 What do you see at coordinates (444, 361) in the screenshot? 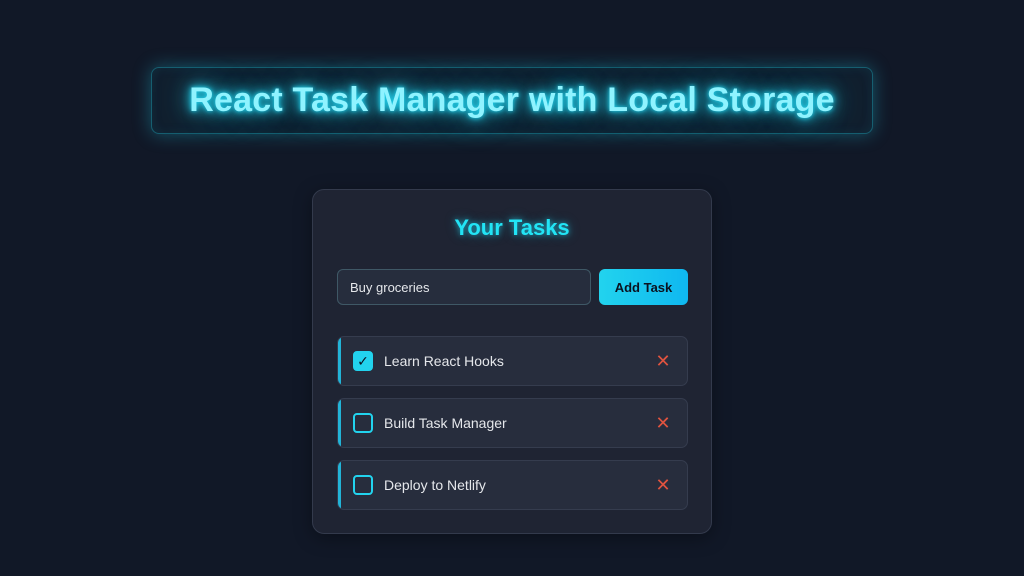
I see `task-text: Learn React Hooks` at bounding box center [444, 361].